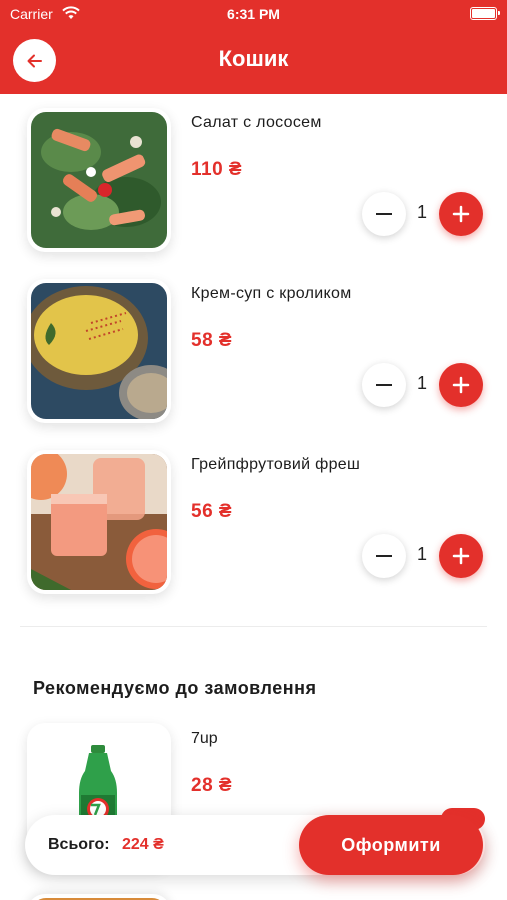  I want to click on section-divider, so click(253, 626).